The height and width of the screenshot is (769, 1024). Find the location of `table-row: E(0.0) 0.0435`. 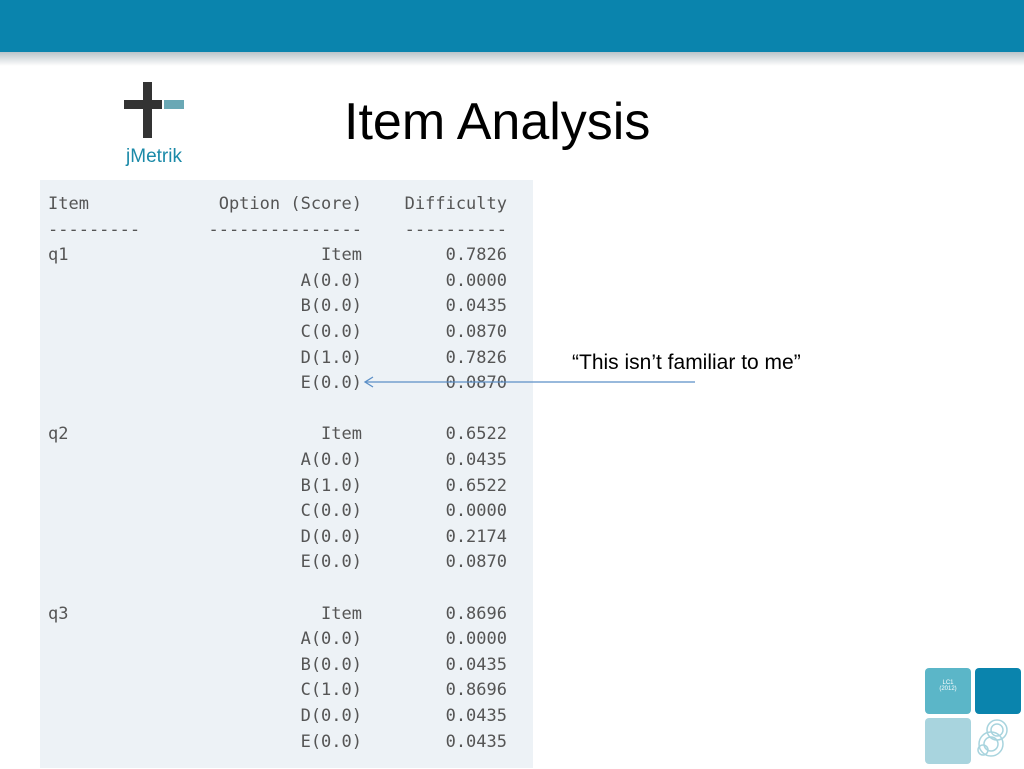

table-row: E(0.0) 0.0435 is located at coordinates (286, 744).